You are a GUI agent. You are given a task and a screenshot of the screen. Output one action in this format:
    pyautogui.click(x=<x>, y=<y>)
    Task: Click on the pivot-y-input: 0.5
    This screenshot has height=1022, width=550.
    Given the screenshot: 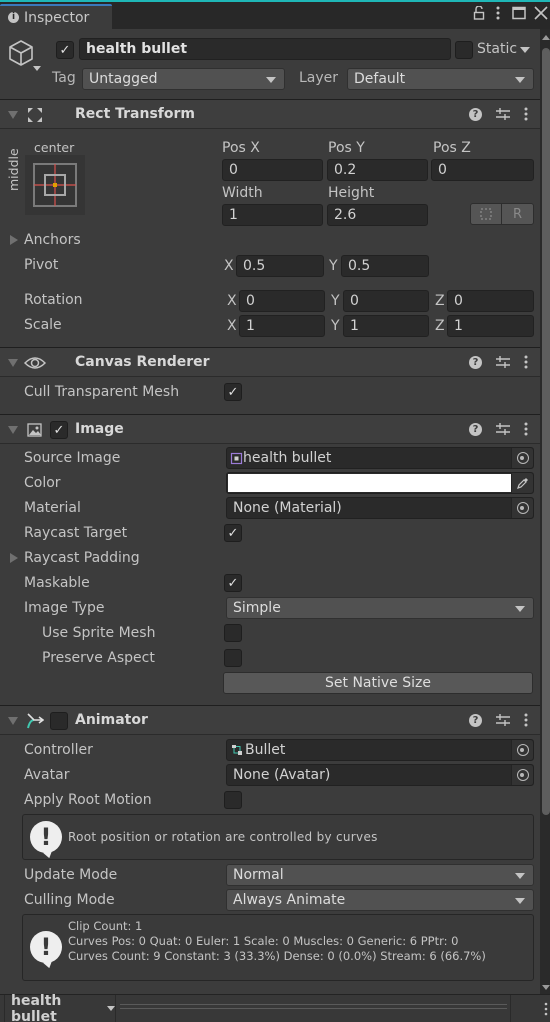 What is the action you would take?
    pyautogui.click(x=385, y=266)
    